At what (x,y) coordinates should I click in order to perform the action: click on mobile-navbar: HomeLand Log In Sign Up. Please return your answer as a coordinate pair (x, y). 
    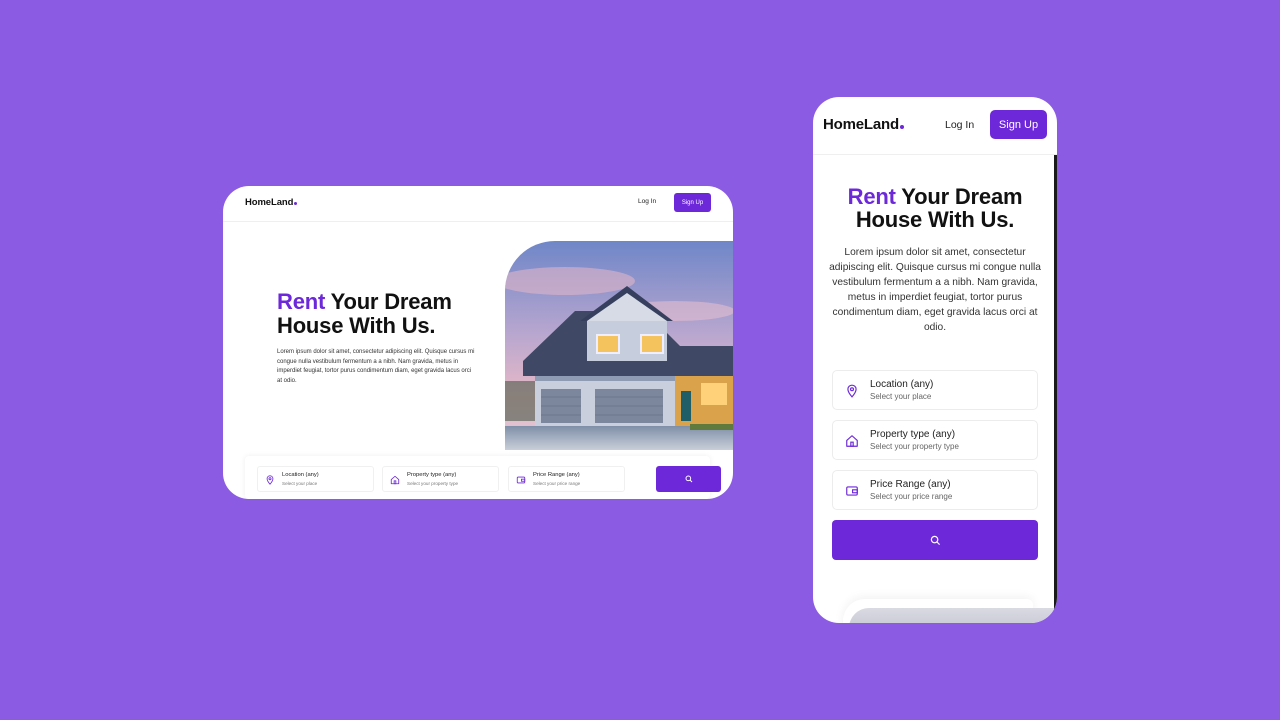
    Looking at the image, I should click on (935, 126).